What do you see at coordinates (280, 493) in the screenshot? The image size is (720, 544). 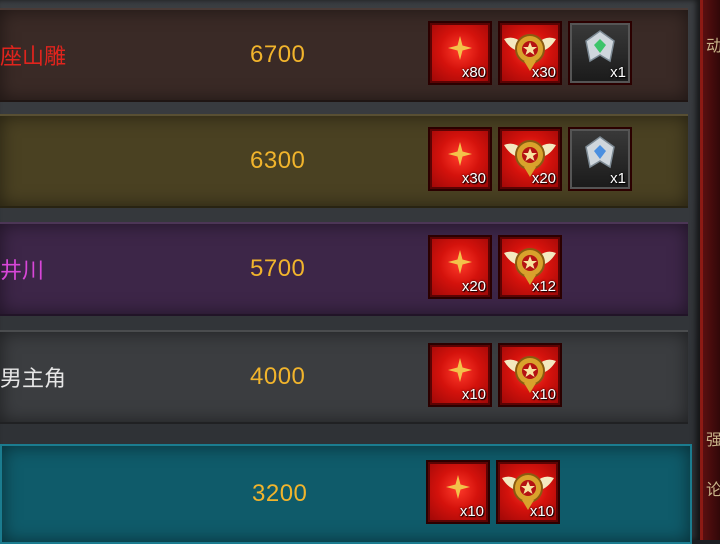 I see `score-value: 3200` at bounding box center [280, 493].